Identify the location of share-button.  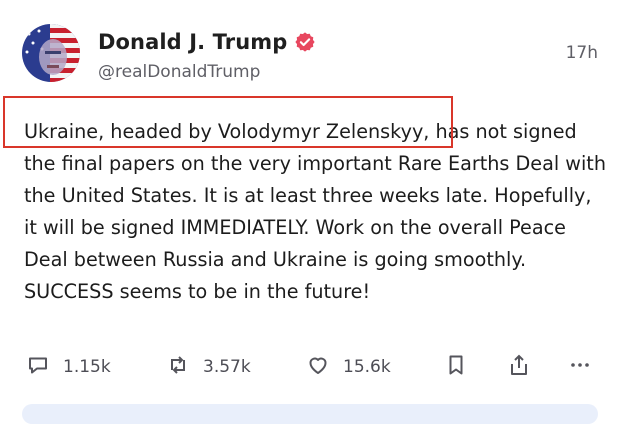
(519, 367).